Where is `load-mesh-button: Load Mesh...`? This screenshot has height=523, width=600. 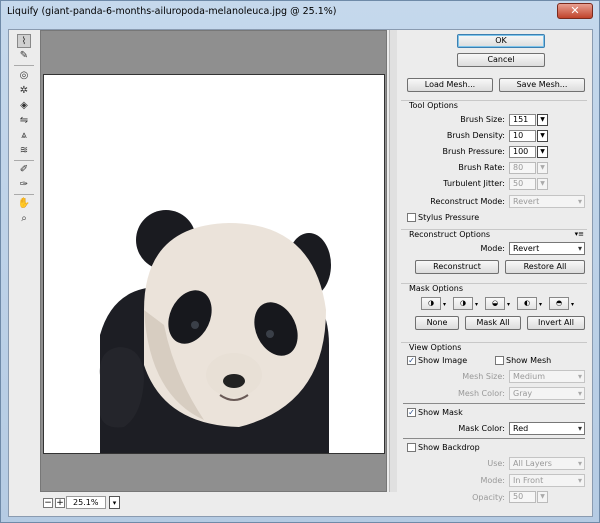
load-mesh-button: Load Mesh... is located at coordinates (450, 85).